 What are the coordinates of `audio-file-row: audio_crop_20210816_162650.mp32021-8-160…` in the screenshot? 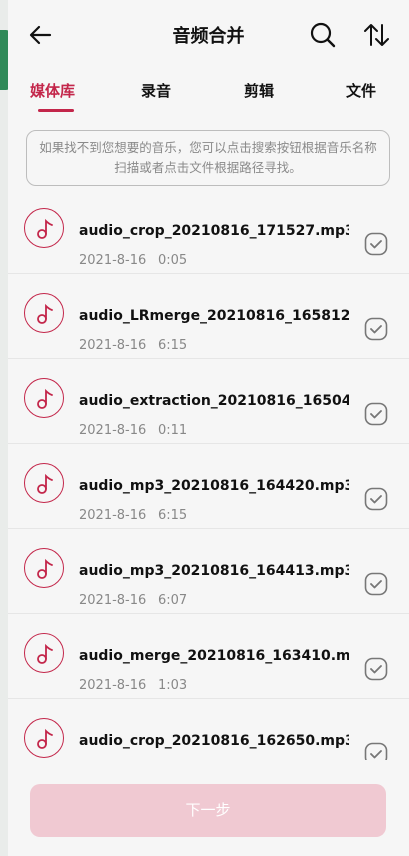 It's located at (208, 732).